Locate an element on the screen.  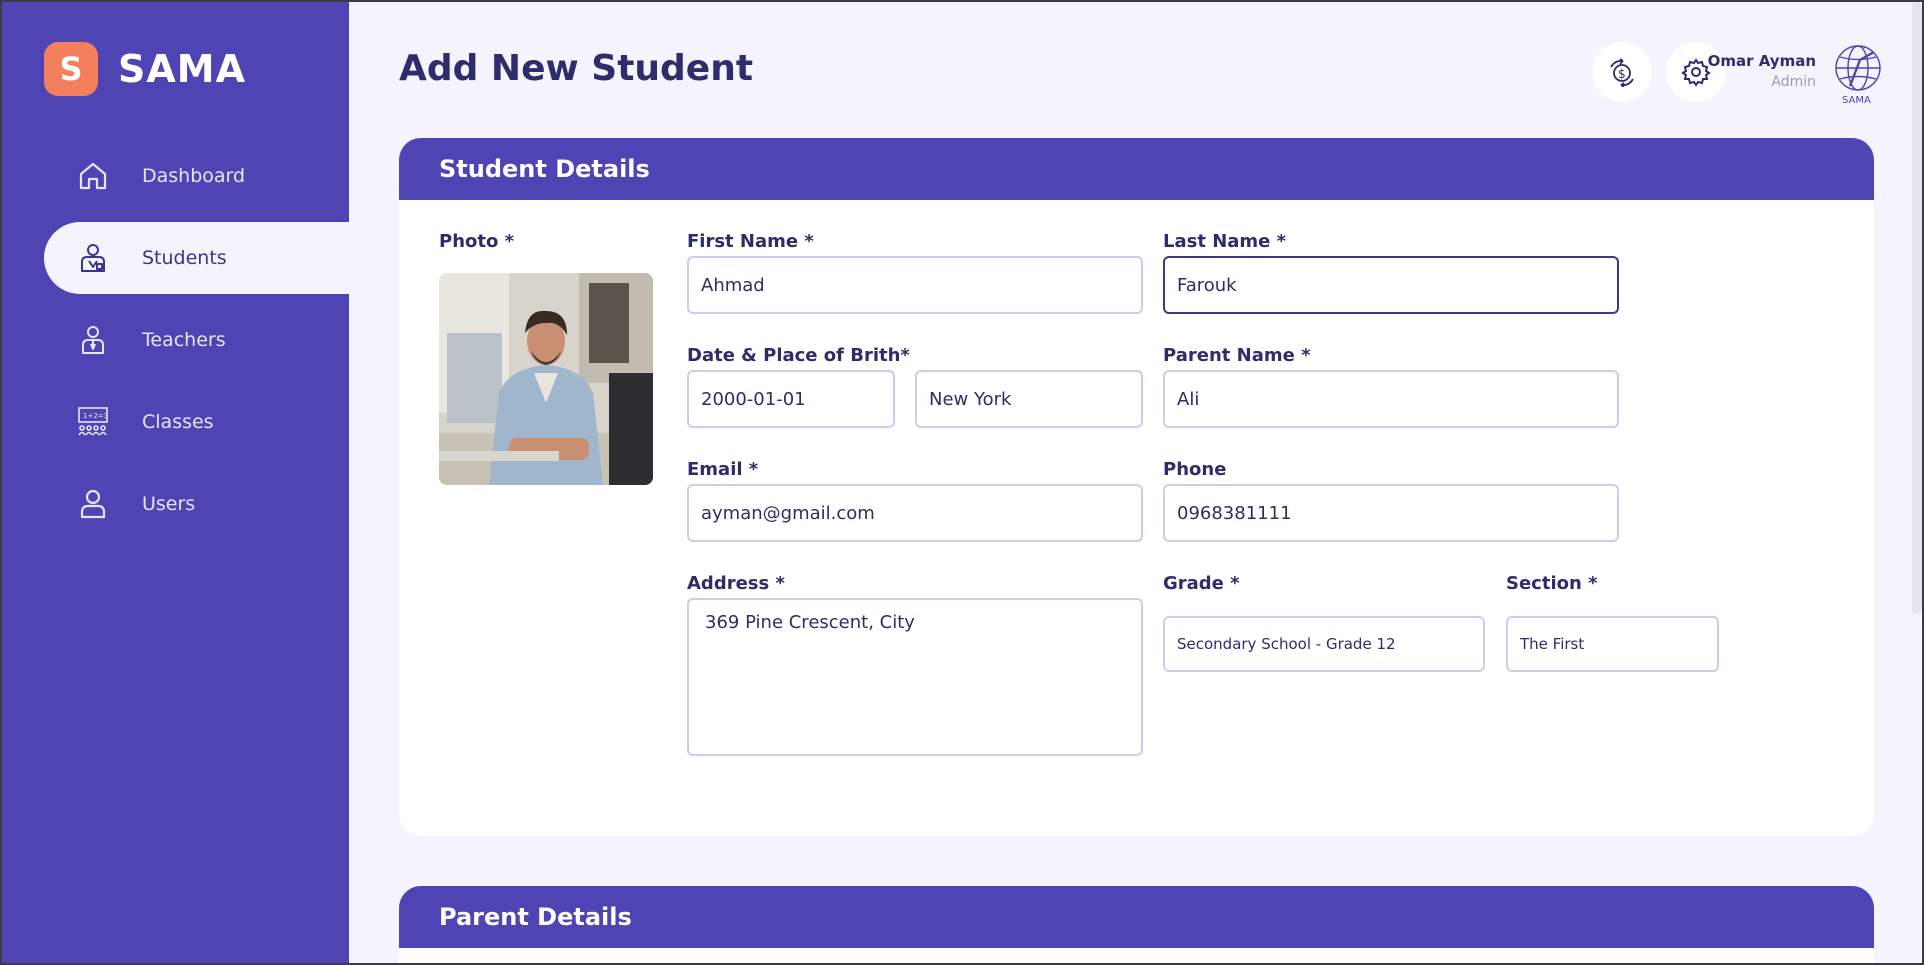
user-info: Omar Ayman Admin is located at coordinates (1762, 71).